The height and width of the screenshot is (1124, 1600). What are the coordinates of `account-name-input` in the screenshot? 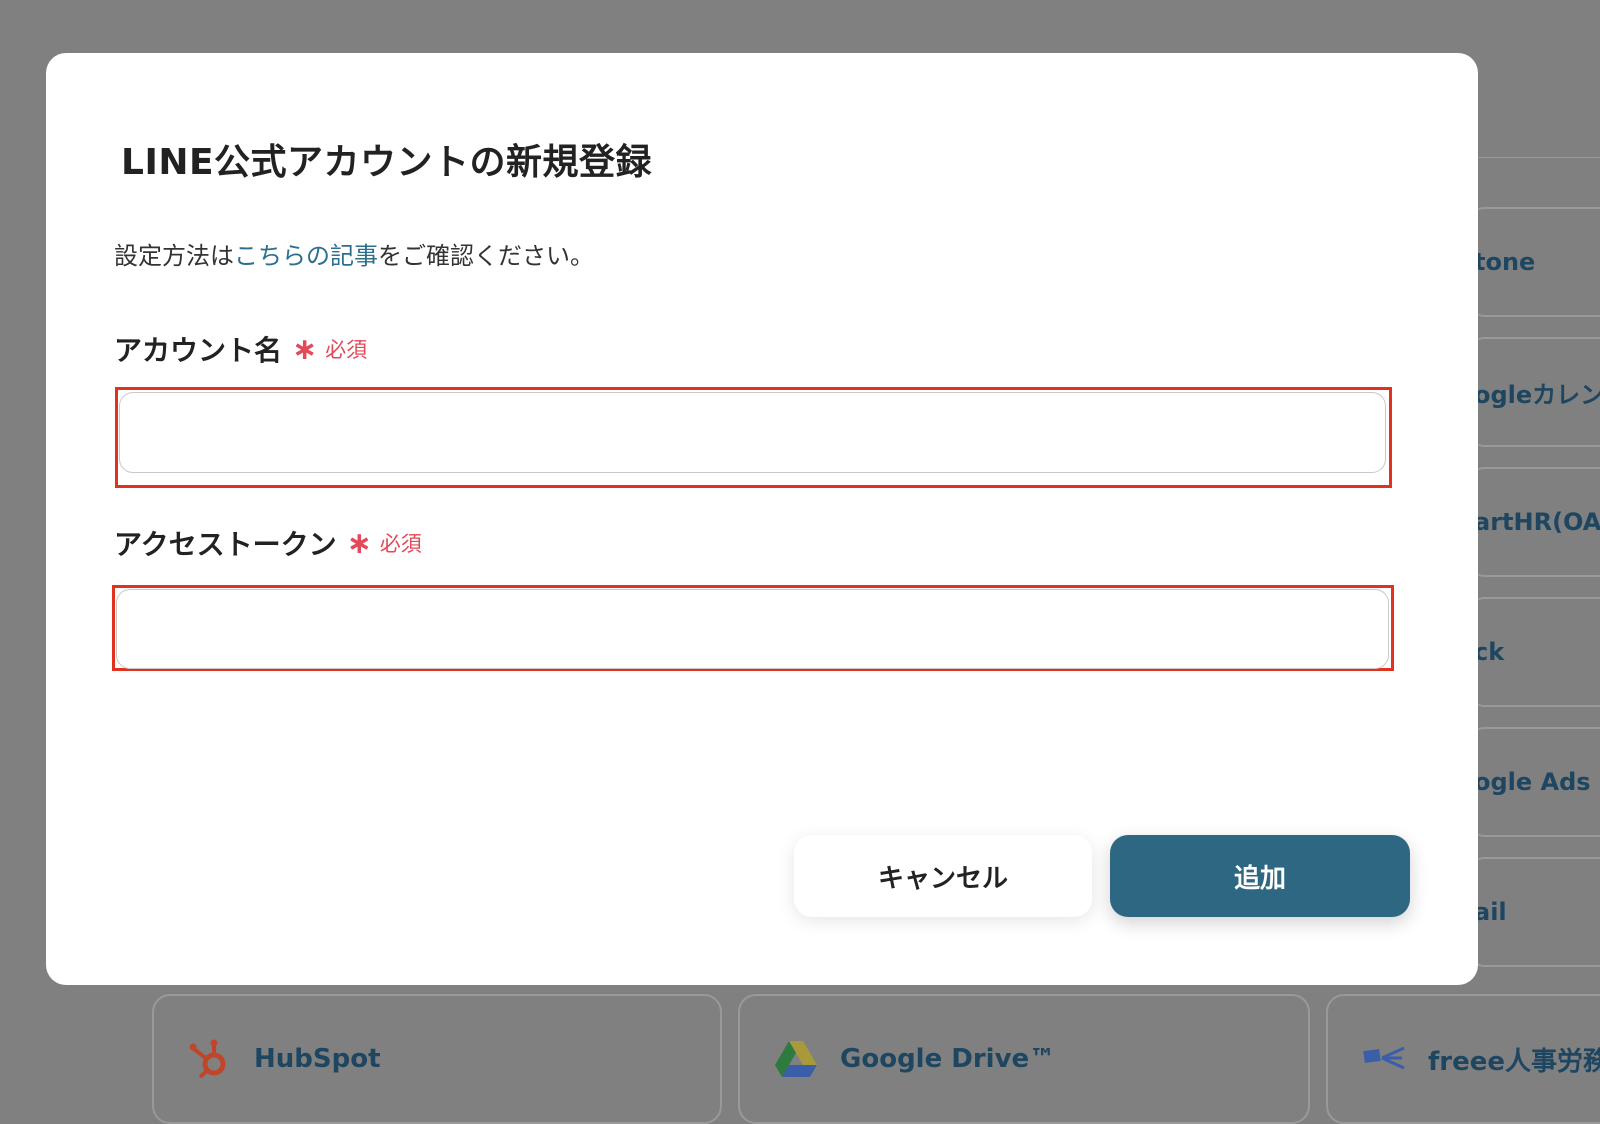 It's located at (752, 432).